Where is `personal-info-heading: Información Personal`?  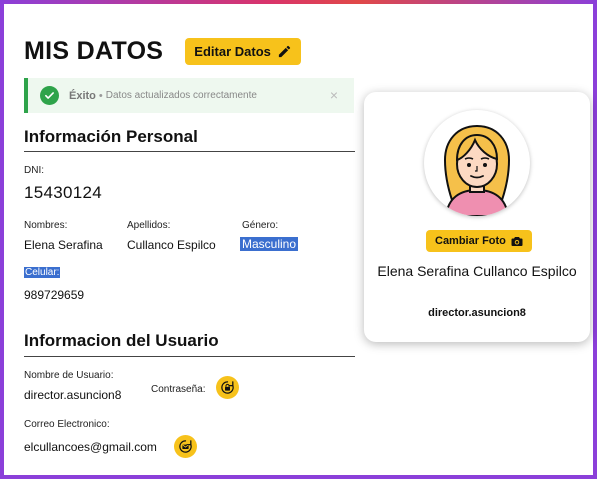
personal-info-heading: Información Personal is located at coordinates (111, 136).